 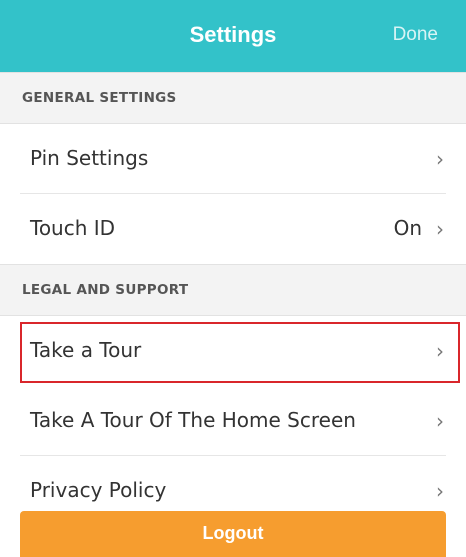 I want to click on section-header-legal: LEGAL AND SUPPORT, so click(x=233, y=290).